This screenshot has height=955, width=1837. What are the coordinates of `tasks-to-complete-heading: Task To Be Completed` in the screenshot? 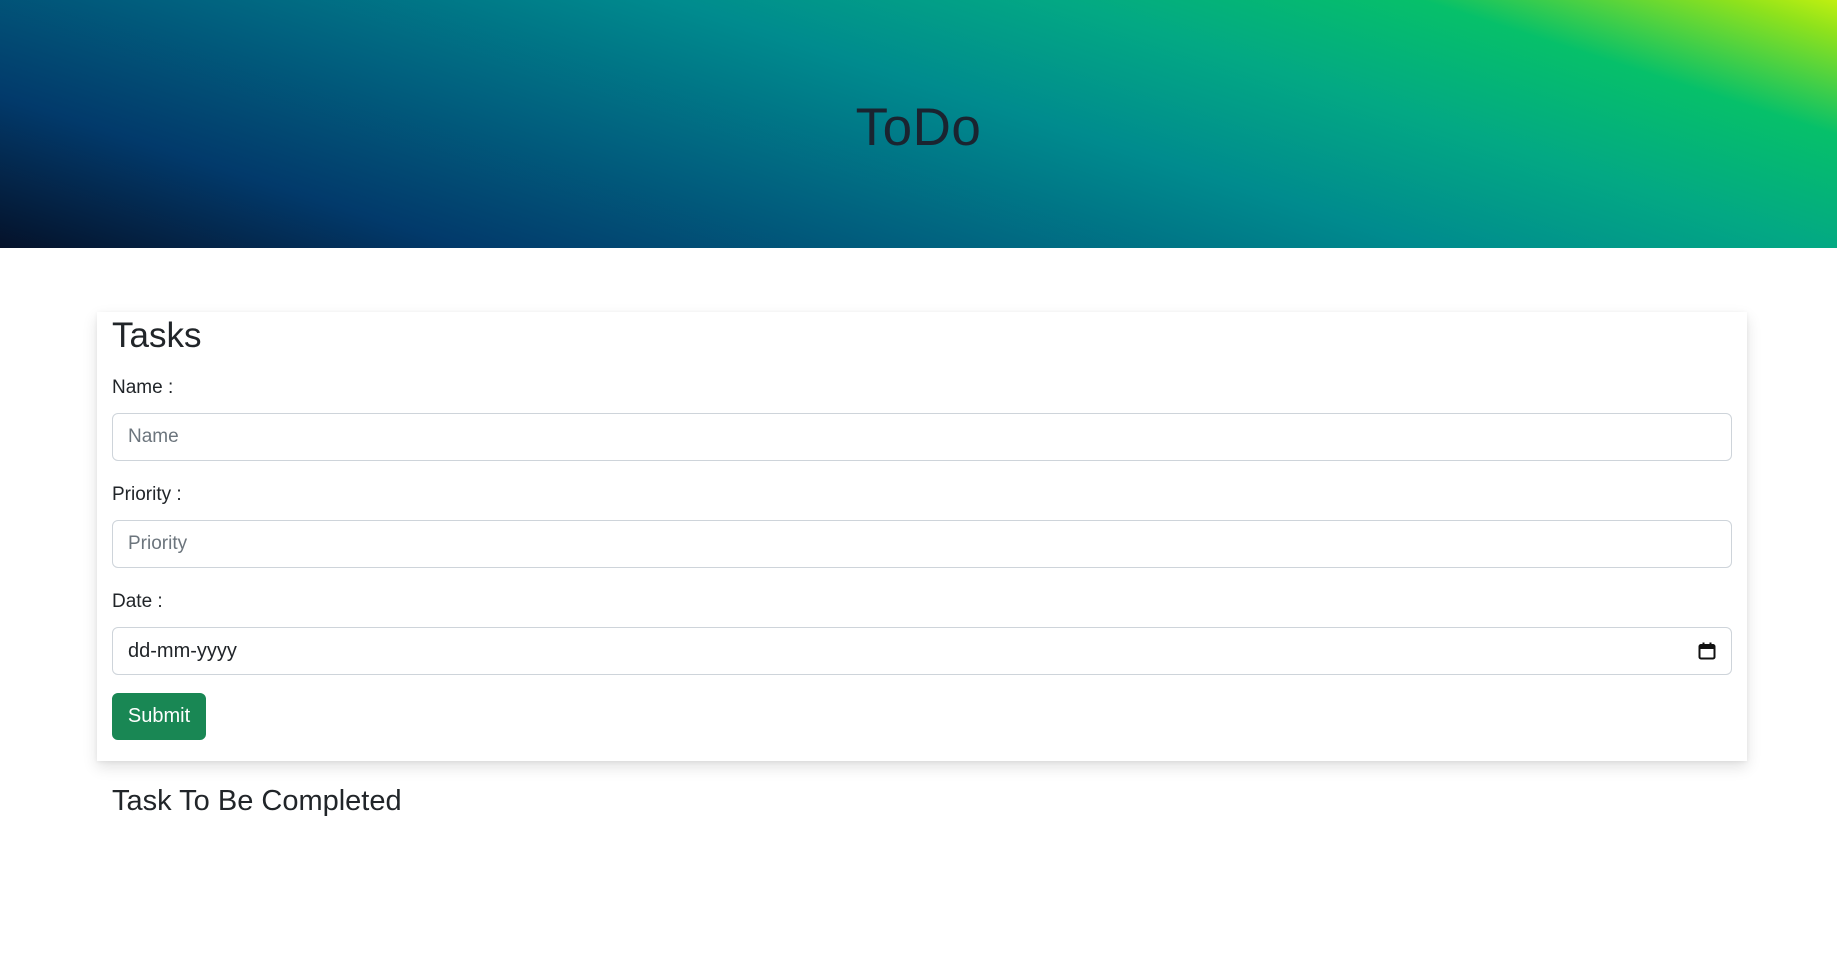 It's located at (257, 801).